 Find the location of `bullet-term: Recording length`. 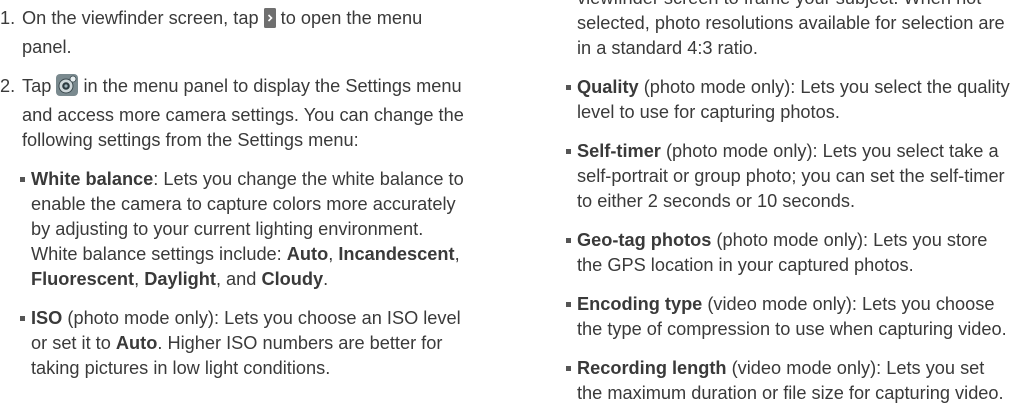

bullet-term: Recording length is located at coordinates (652, 368).